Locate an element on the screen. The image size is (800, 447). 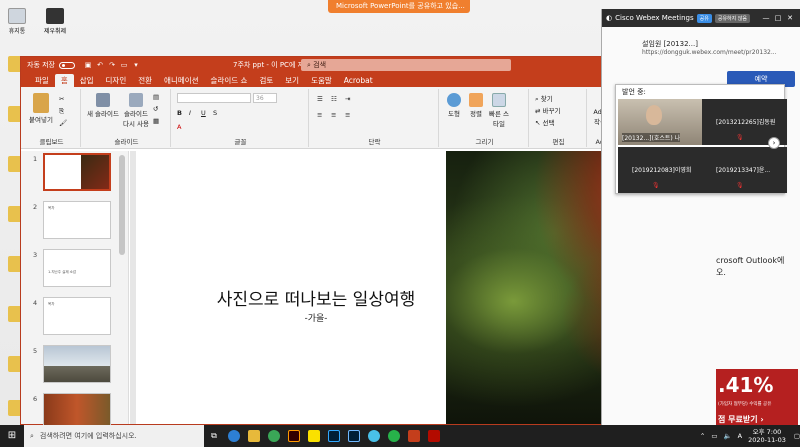
find-button: ⌕ 찾기 is located at coordinates (544, 98).